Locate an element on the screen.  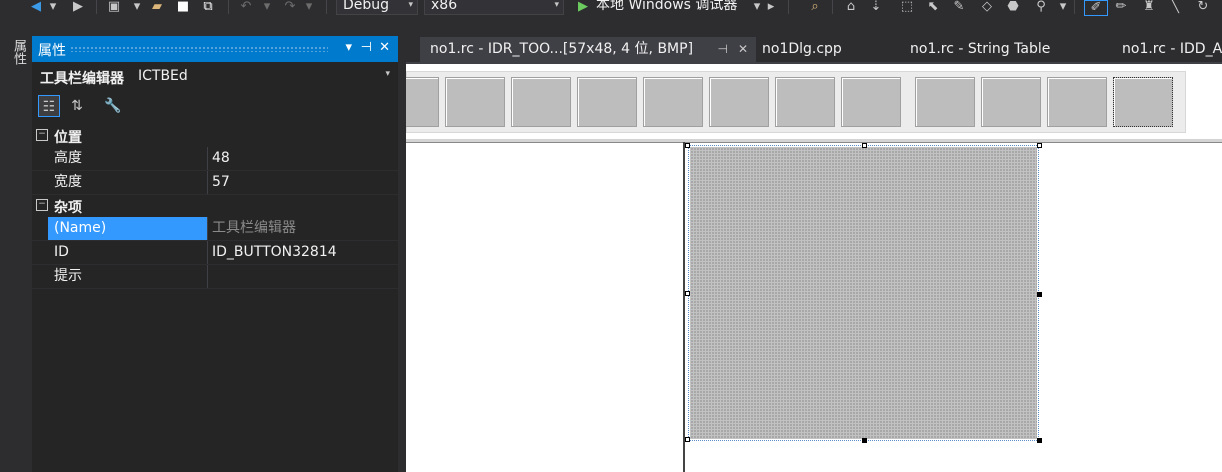
property-key: 提示 is located at coordinates (127, 276).